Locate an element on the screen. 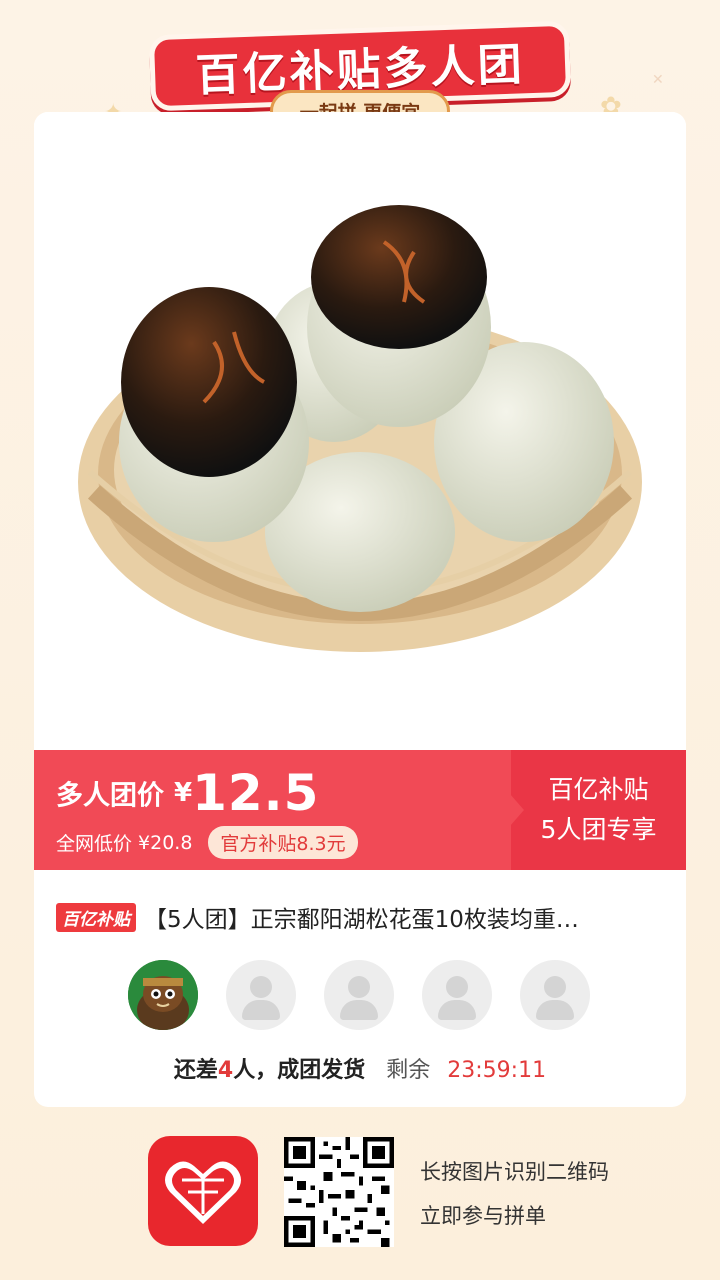  subsidy-badge: 官方补贴8.3元 is located at coordinates (283, 842).